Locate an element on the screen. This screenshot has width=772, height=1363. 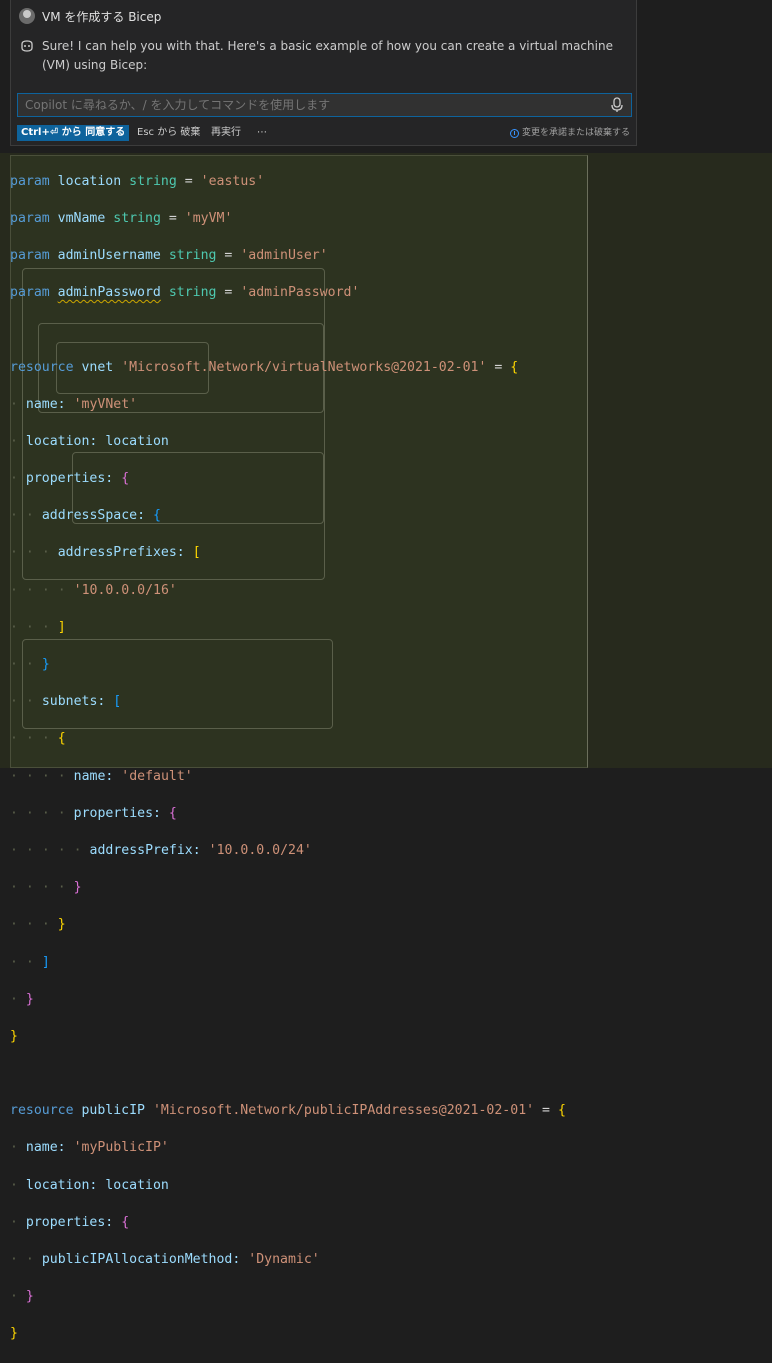
string: 'myVM' is located at coordinates (208, 218).